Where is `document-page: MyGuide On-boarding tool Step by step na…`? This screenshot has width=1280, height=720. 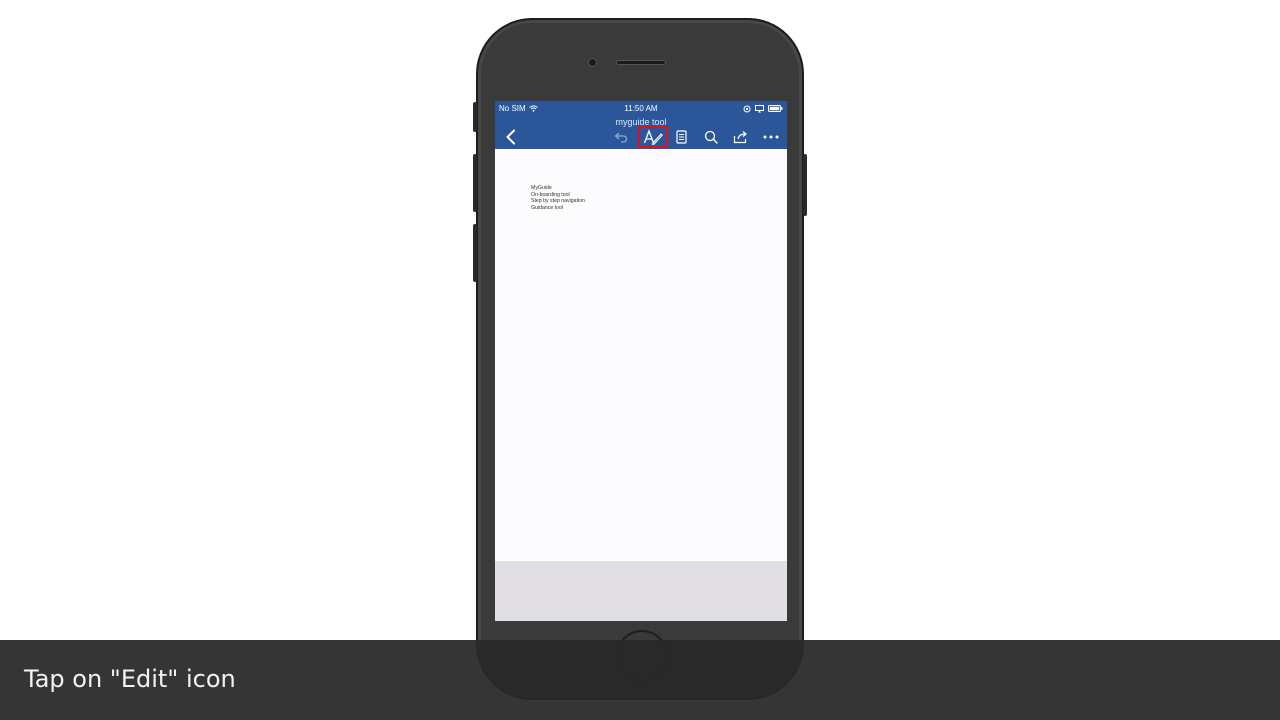
document-page: MyGuide On-boarding tool Step by step na… is located at coordinates (641, 355).